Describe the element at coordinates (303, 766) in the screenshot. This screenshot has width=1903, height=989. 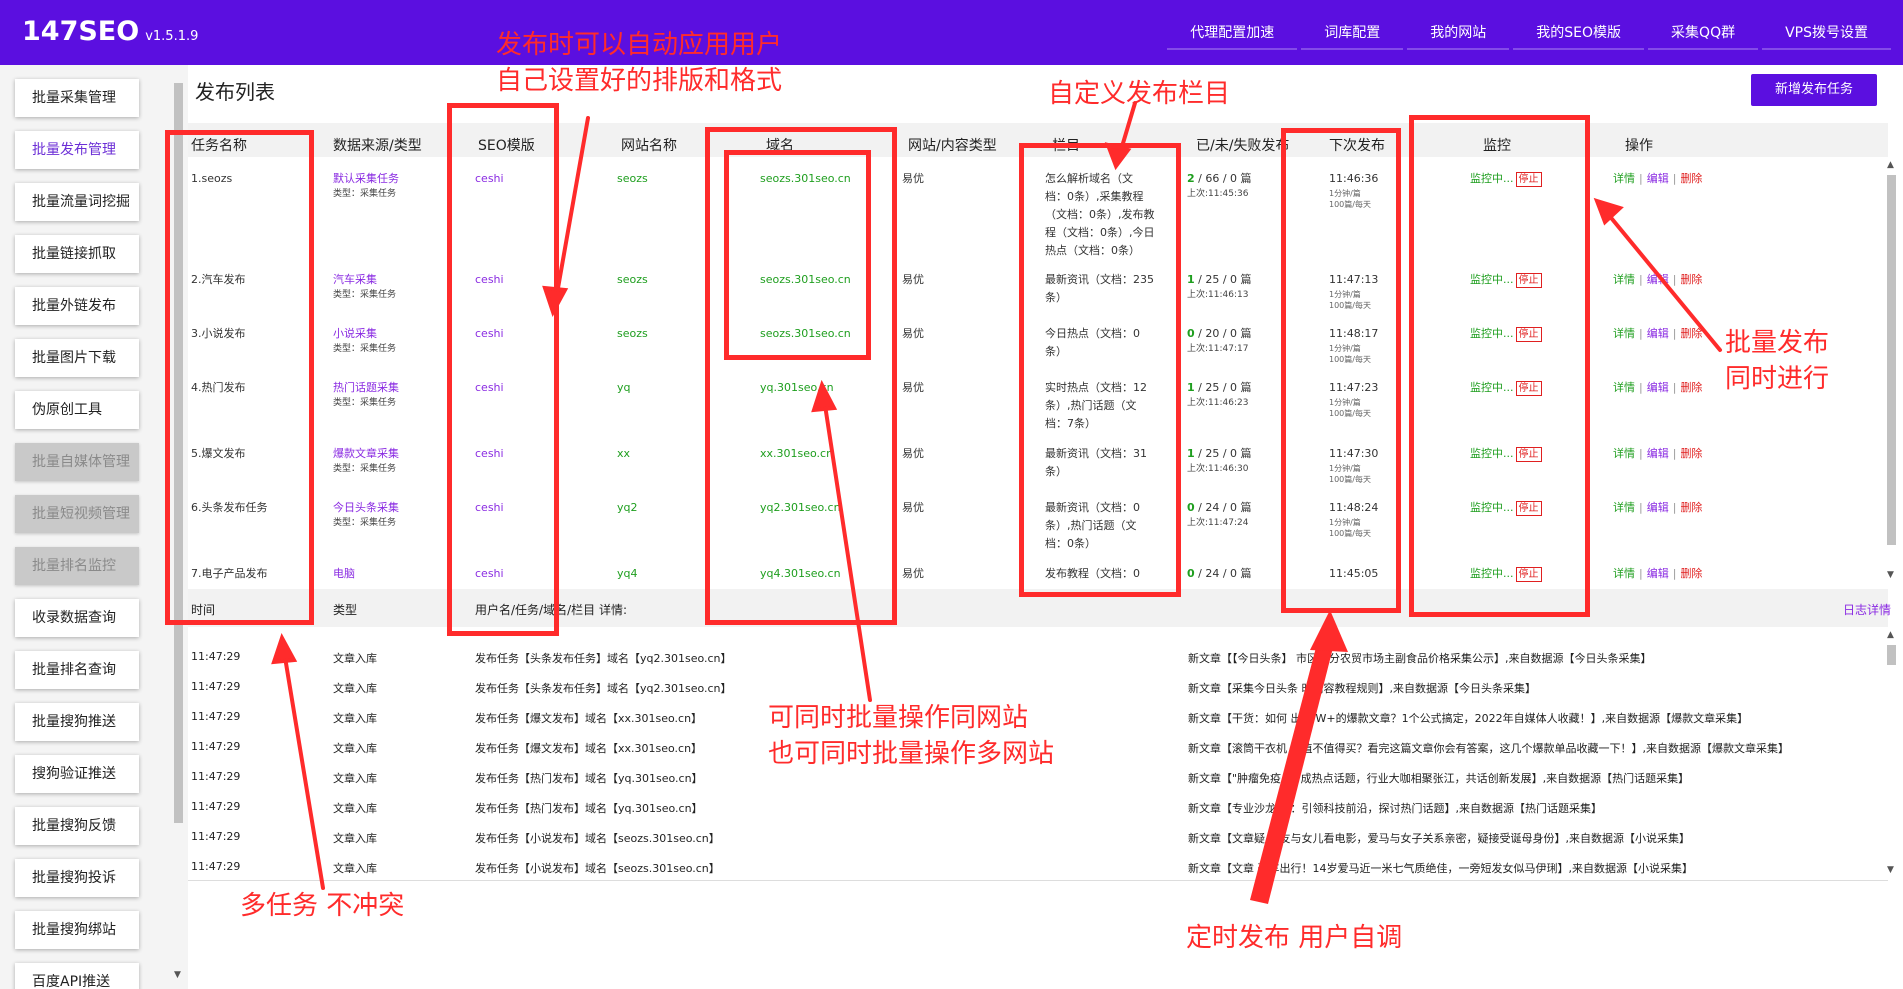
I see `arrow-to-tasks` at that location.